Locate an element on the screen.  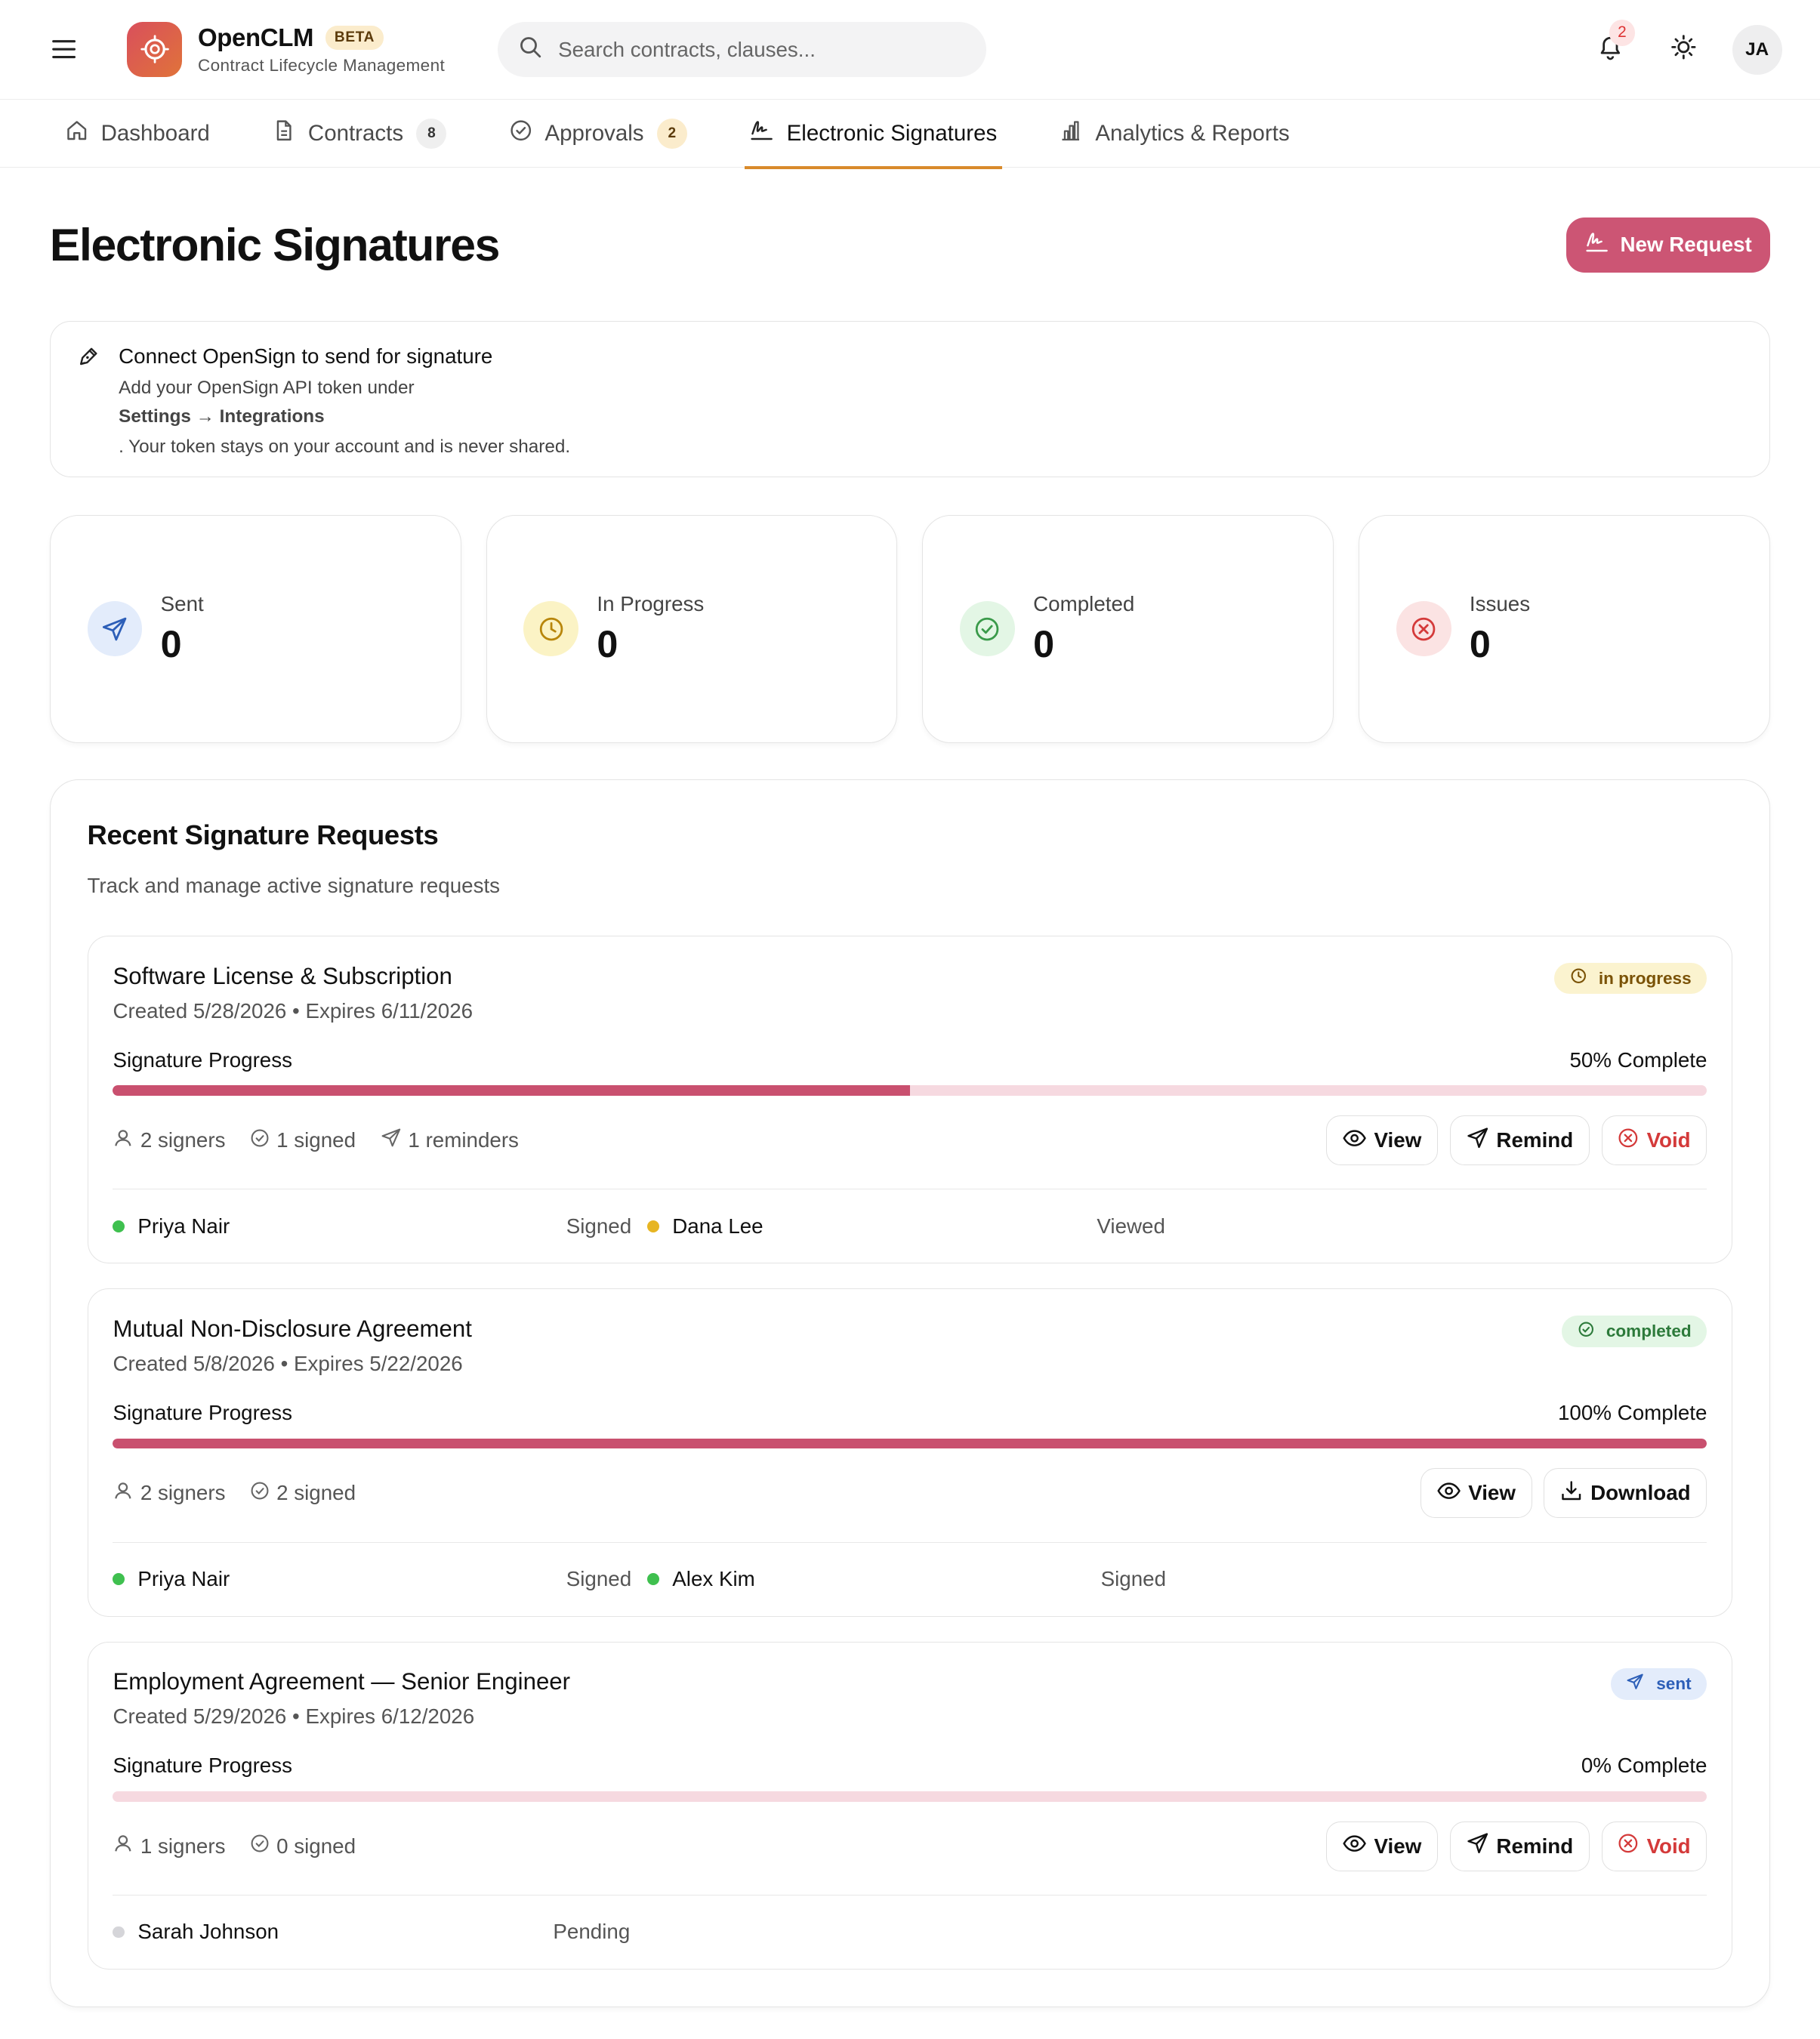
x-circle-icon is located at coordinates (1632, 1846).